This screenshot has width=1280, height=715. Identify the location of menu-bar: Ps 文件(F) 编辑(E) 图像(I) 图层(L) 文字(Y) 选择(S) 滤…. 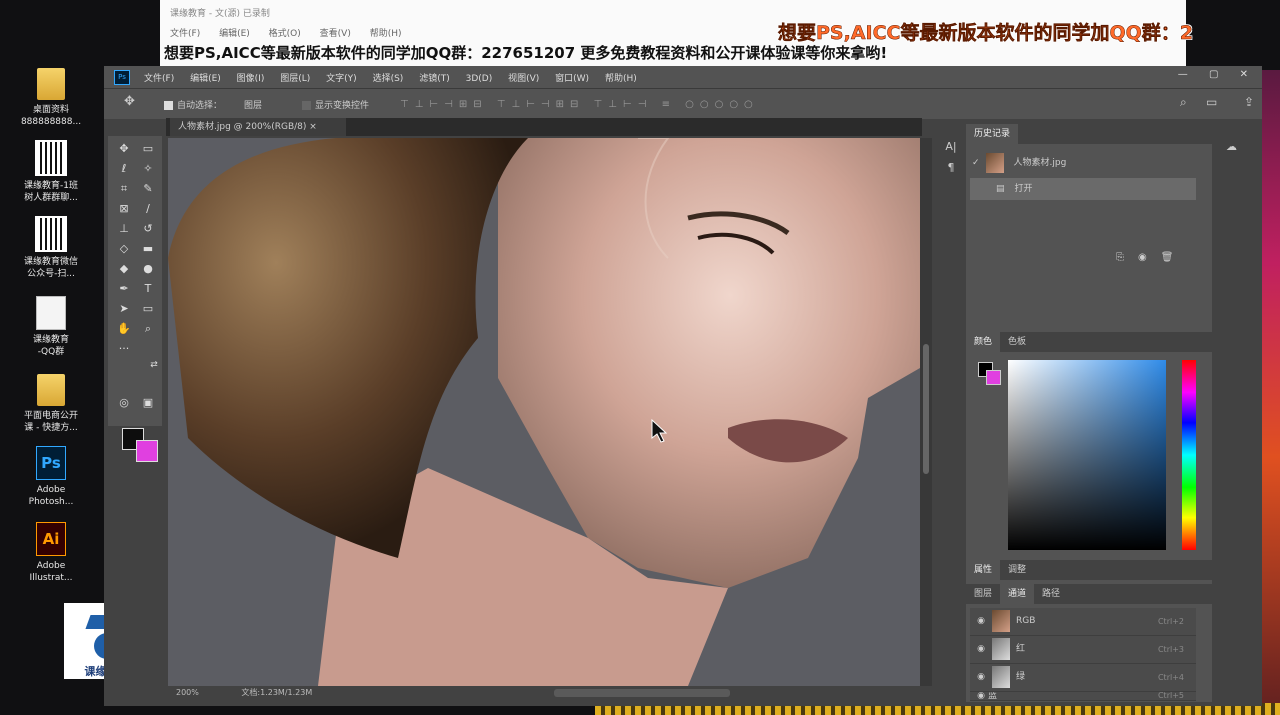
(683, 77).